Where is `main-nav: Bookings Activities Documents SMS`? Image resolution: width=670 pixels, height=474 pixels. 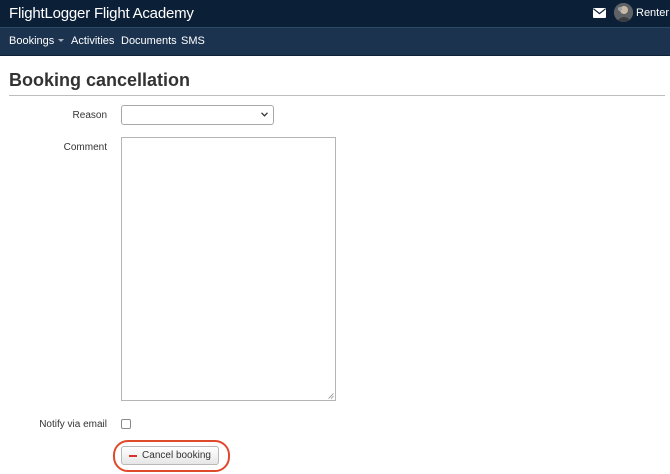
main-nav: Bookings Activities Documents SMS is located at coordinates (335, 42).